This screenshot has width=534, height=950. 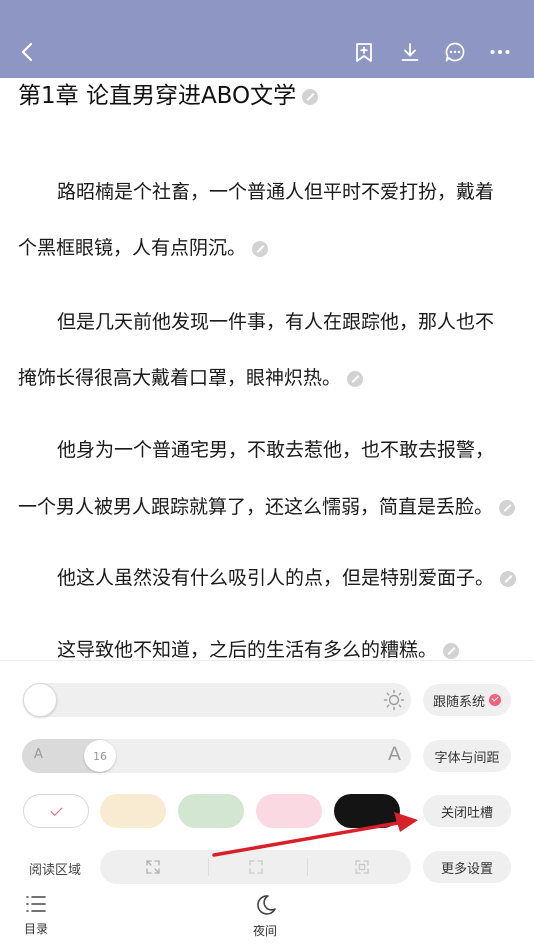 What do you see at coordinates (410, 52) in the screenshot?
I see `download-icon` at bounding box center [410, 52].